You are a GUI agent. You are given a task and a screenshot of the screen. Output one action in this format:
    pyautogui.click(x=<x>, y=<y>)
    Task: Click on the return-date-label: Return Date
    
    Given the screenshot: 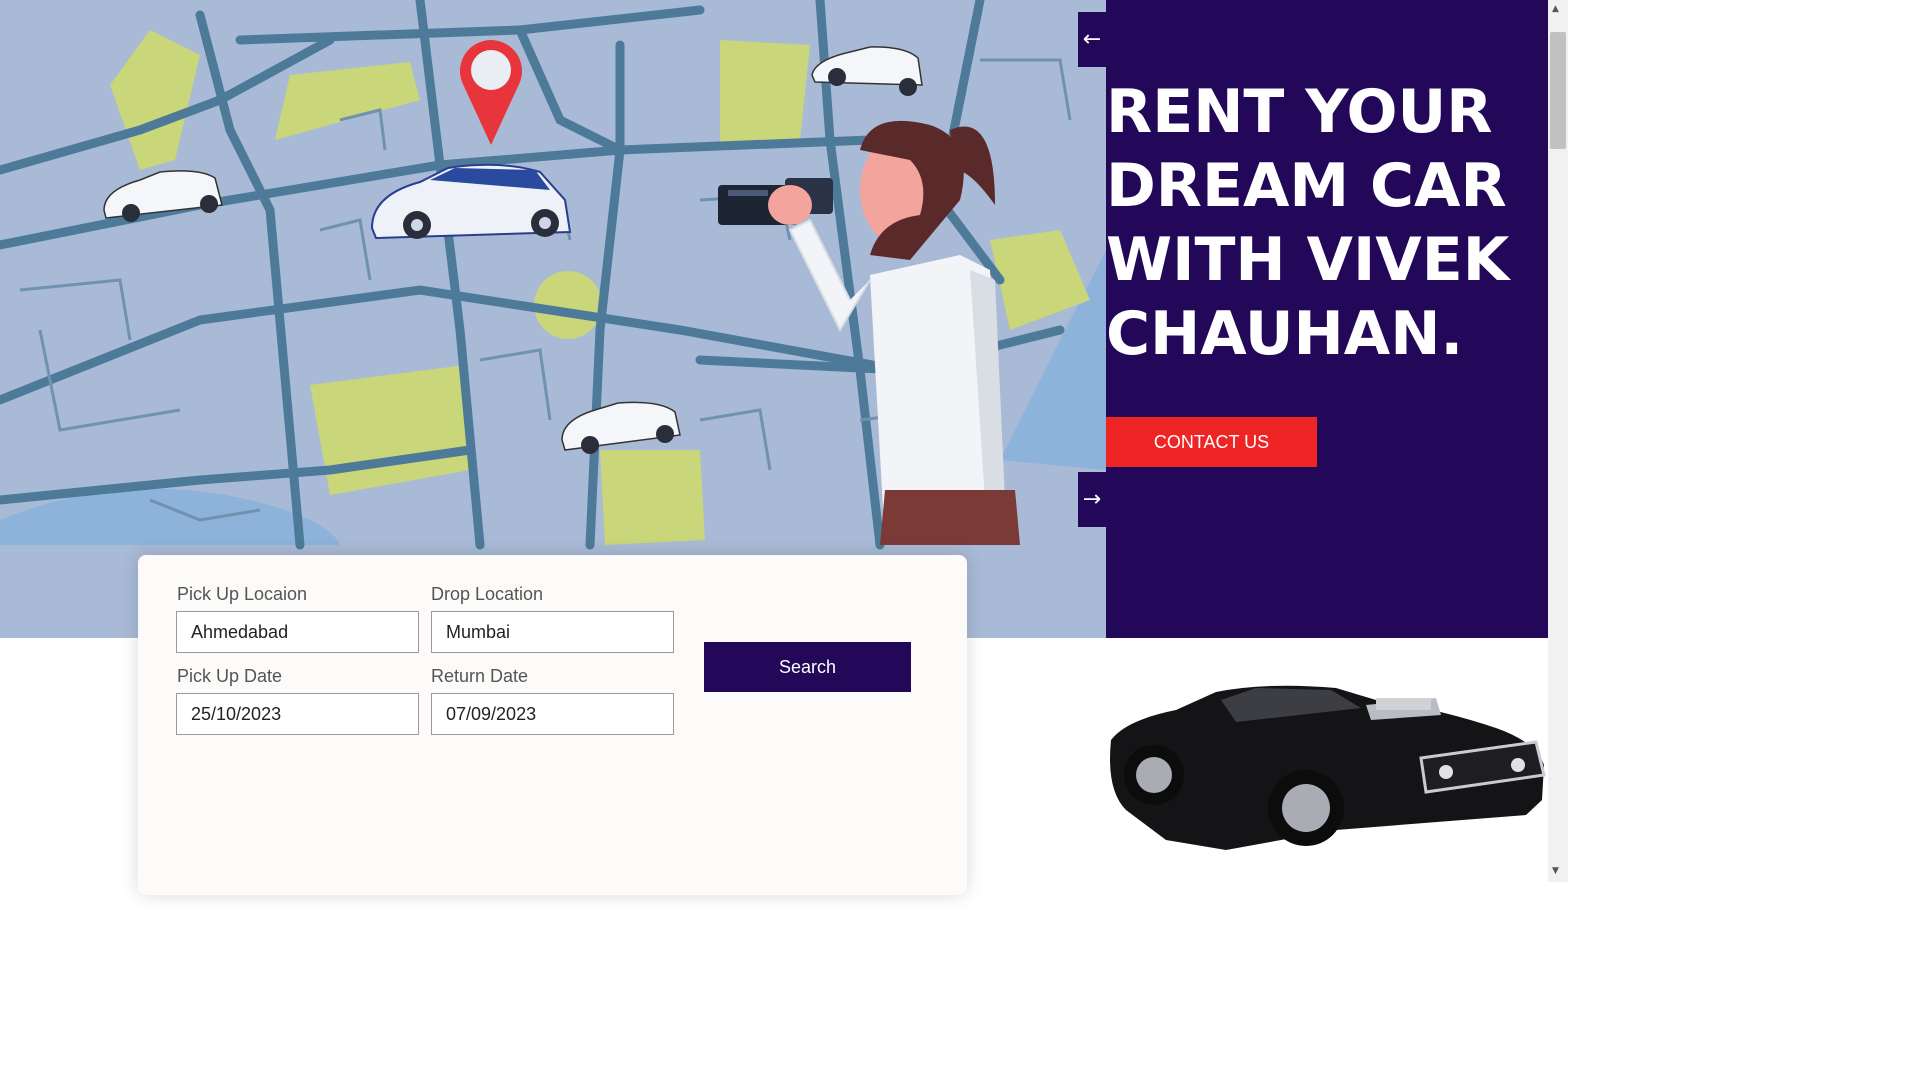 What is the action you would take?
    pyautogui.click(x=480, y=676)
    